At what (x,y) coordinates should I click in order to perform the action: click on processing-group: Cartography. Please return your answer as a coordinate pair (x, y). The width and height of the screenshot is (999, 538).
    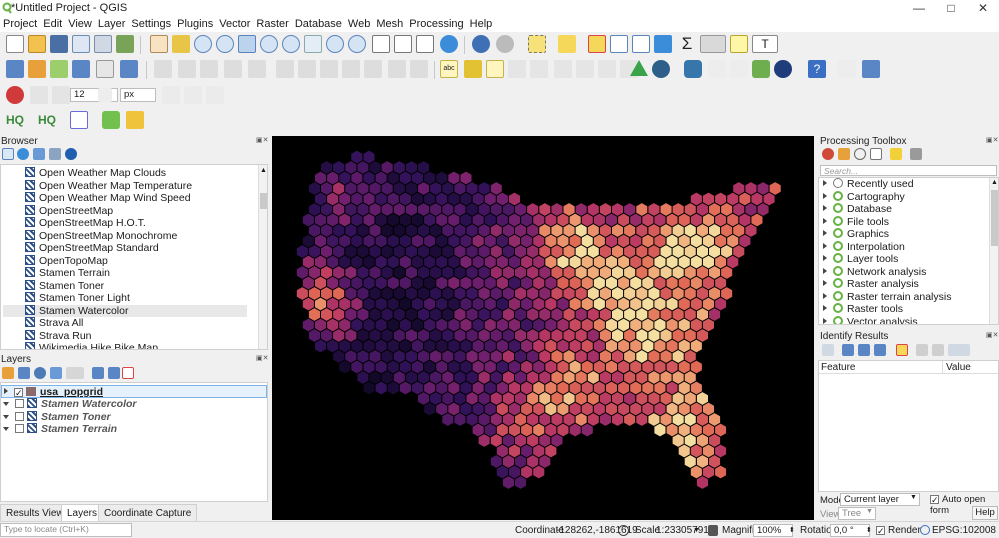
    Looking at the image, I should click on (864, 197).